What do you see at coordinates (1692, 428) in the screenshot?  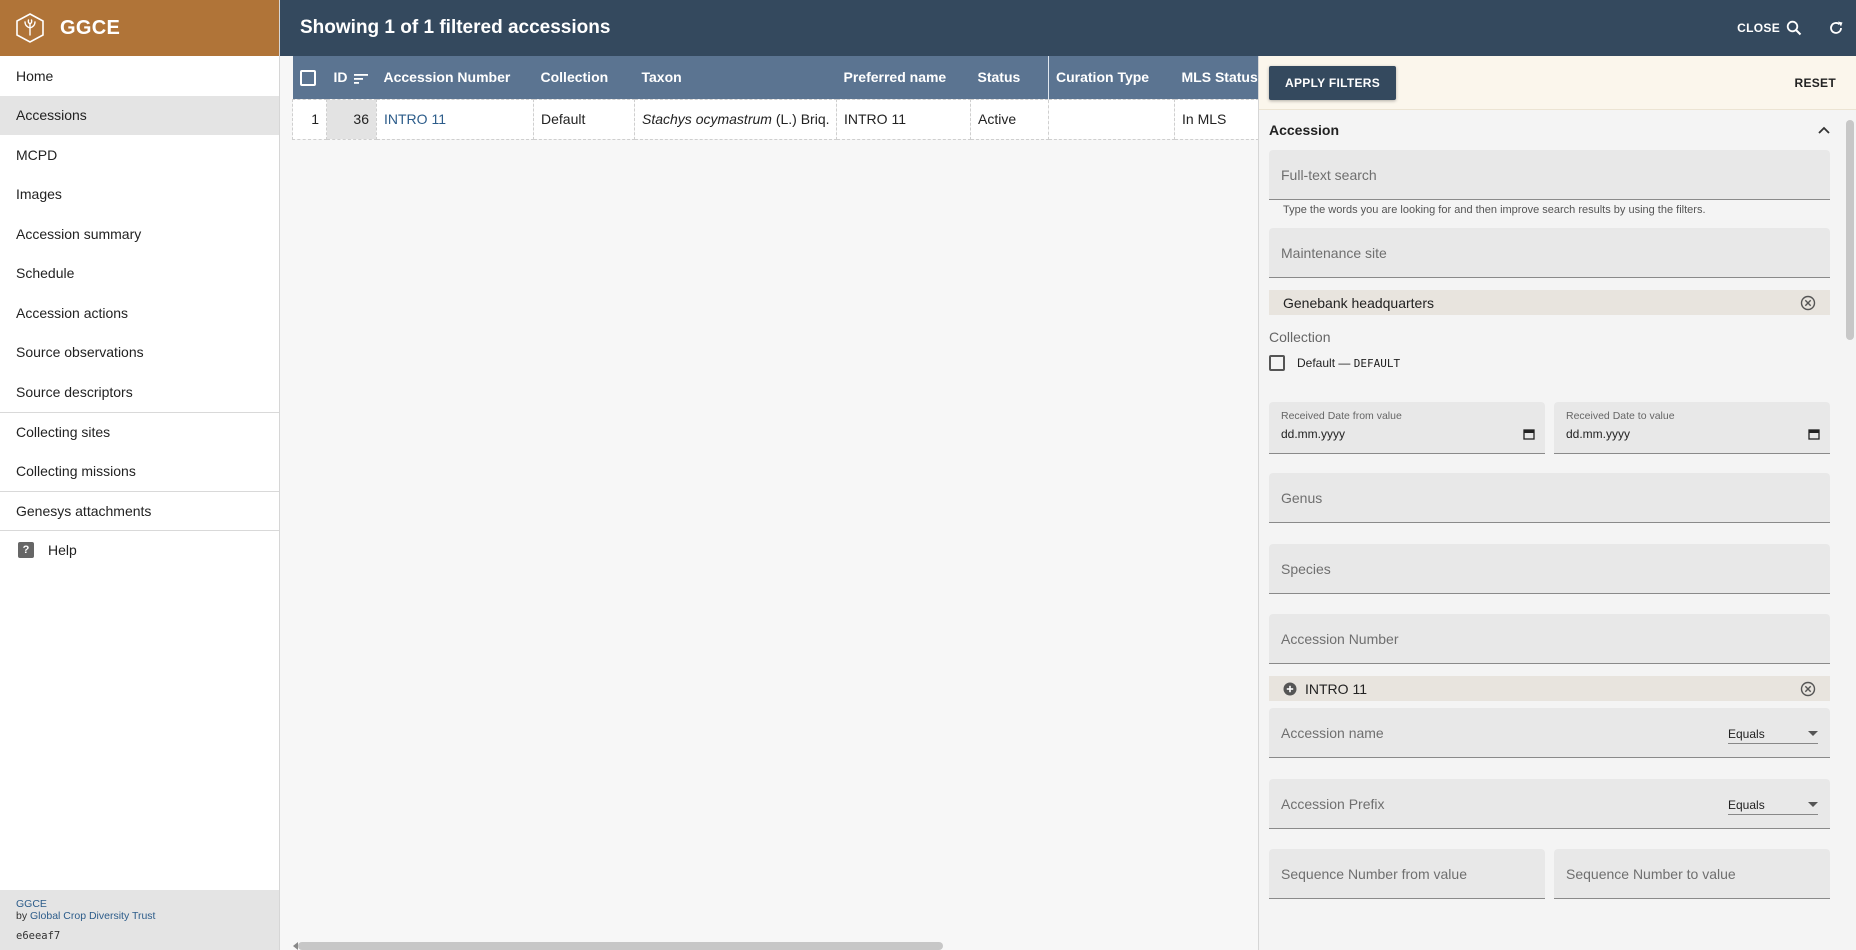 I see `received-date-to-field: Received Date to value dd.mm.yyyy` at bounding box center [1692, 428].